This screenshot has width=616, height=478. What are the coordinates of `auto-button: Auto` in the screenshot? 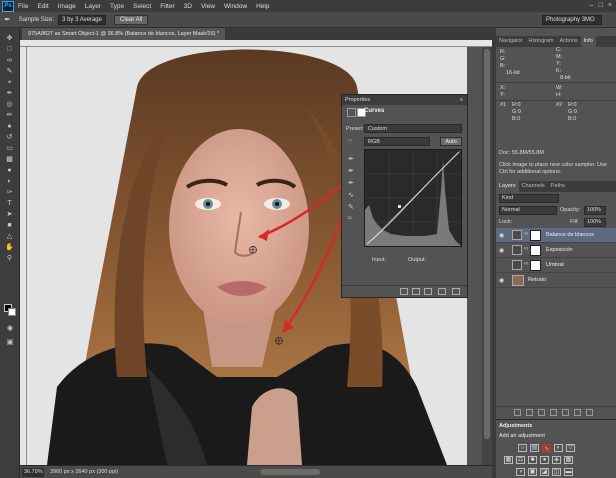 It's located at (451, 141).